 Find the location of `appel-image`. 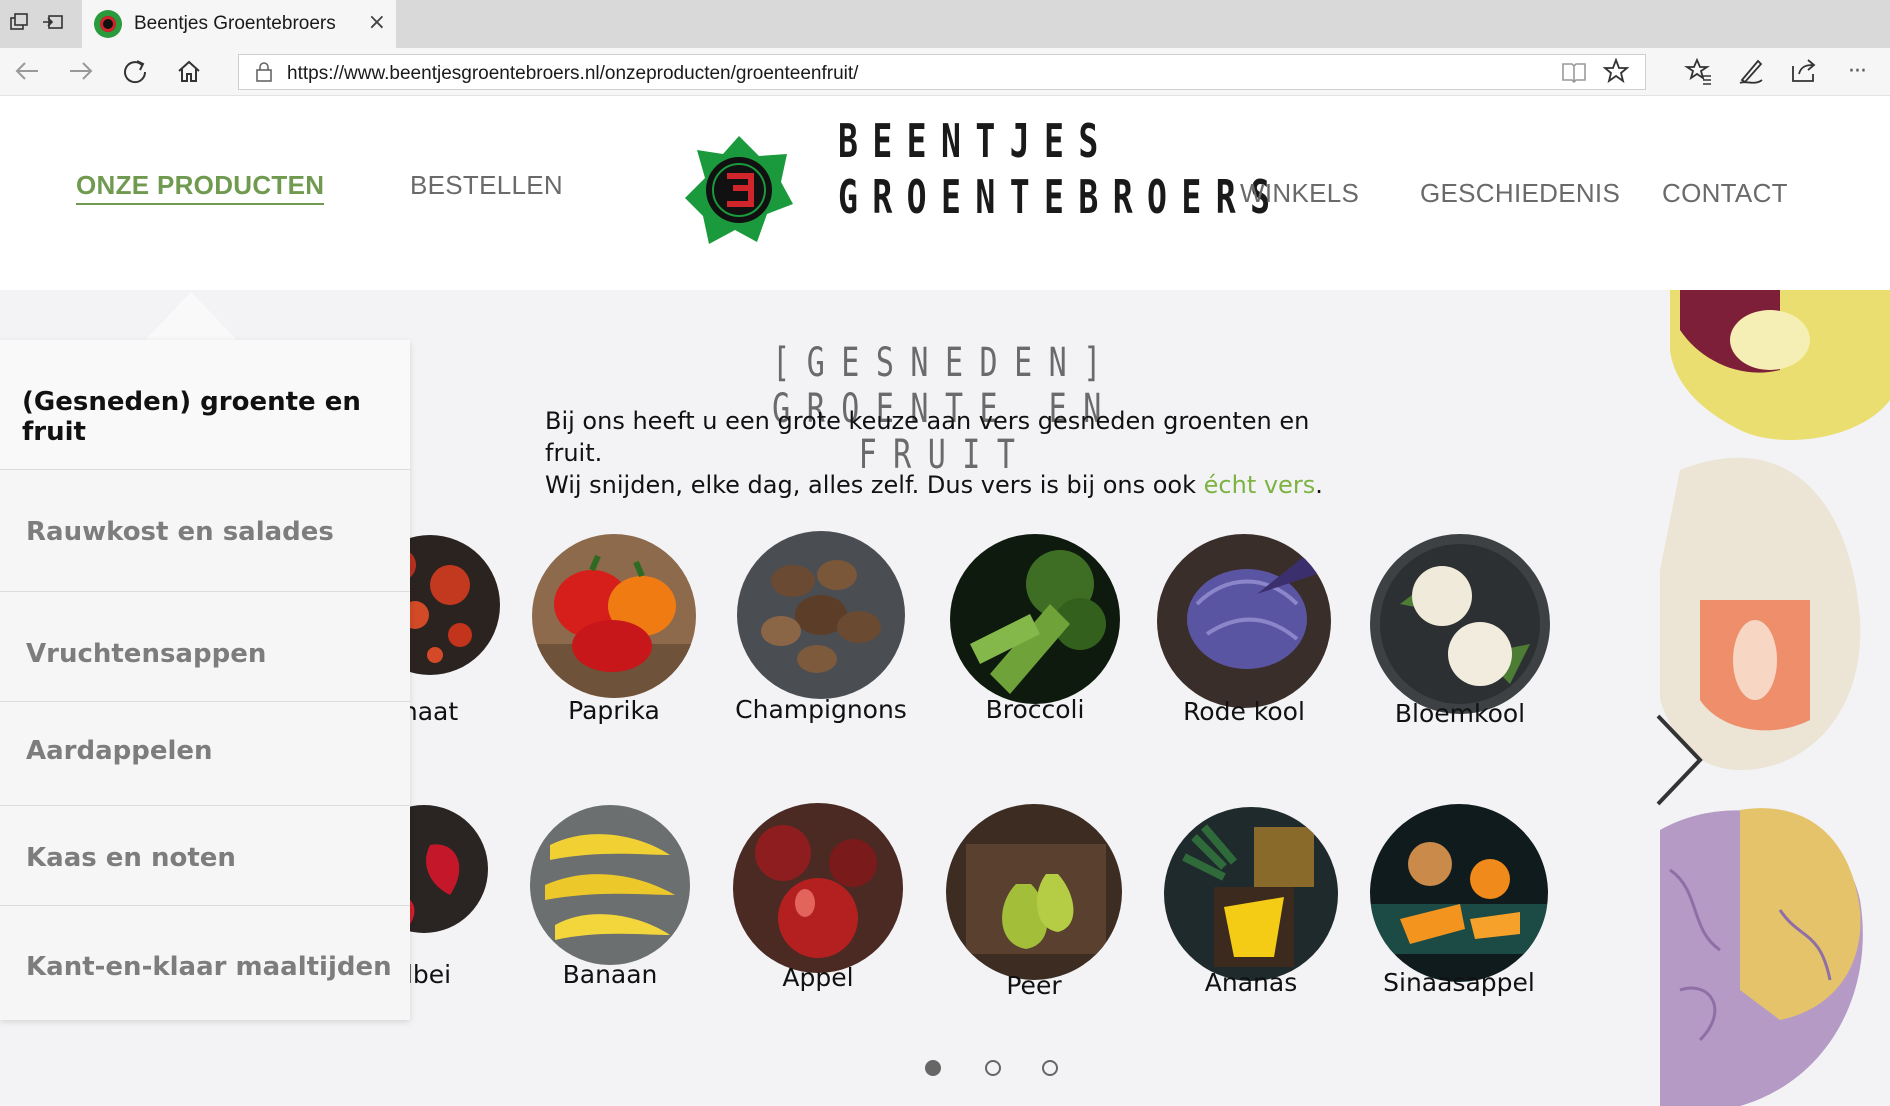

appel-image is located at coordinates (818, 888).